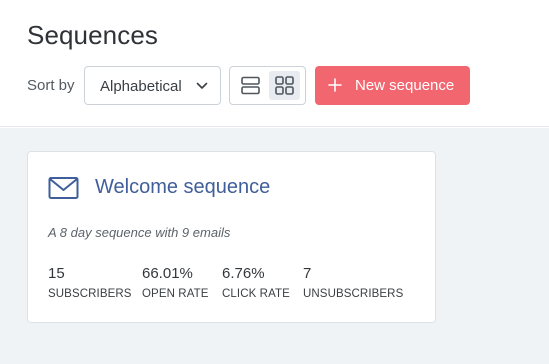 Image resolution: width=549 pixels, height=364 pixels. Describe the element at coordinates (243, 273) in the screenshot. I see `stat-value: 6.76%` at that location.